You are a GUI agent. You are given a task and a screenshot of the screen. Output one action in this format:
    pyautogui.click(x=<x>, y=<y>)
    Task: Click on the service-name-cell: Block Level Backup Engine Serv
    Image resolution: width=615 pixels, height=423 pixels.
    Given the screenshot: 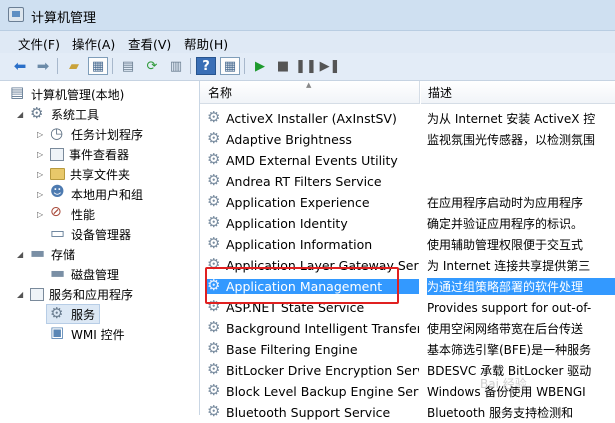 What is the action you would take?
    pyautogui.click(x=313, y=391)
    